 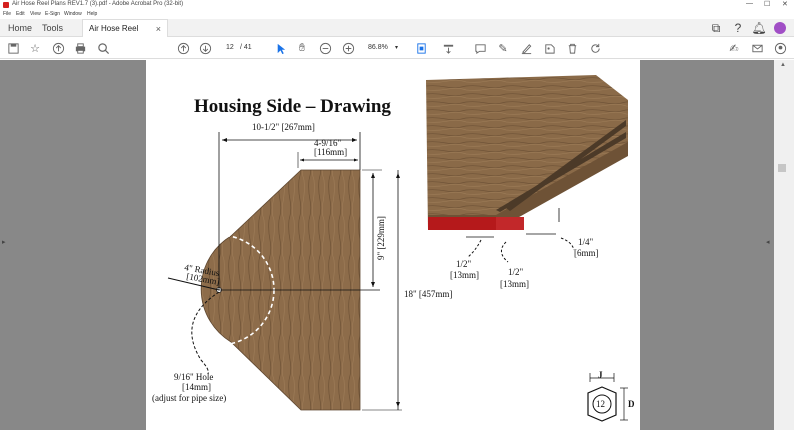 What do you see at coordinates (35, 14) in the screenshot?
I see `menu-view: View` at bounding box center [35, 14].